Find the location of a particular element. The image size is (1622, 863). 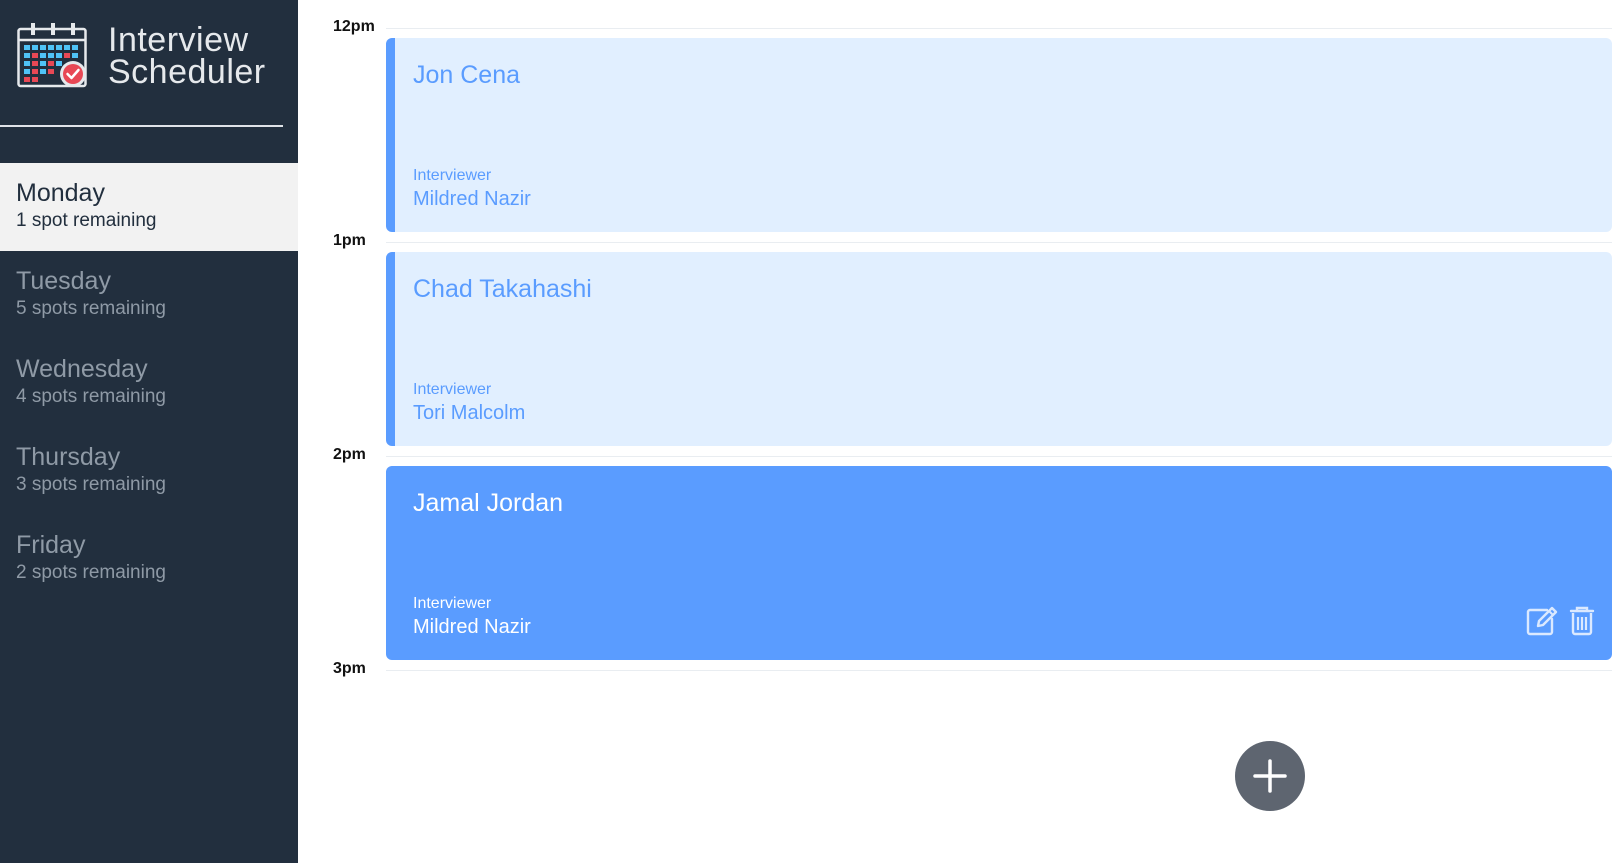

hour-label: 12pm is located at coordinates (354, 26).